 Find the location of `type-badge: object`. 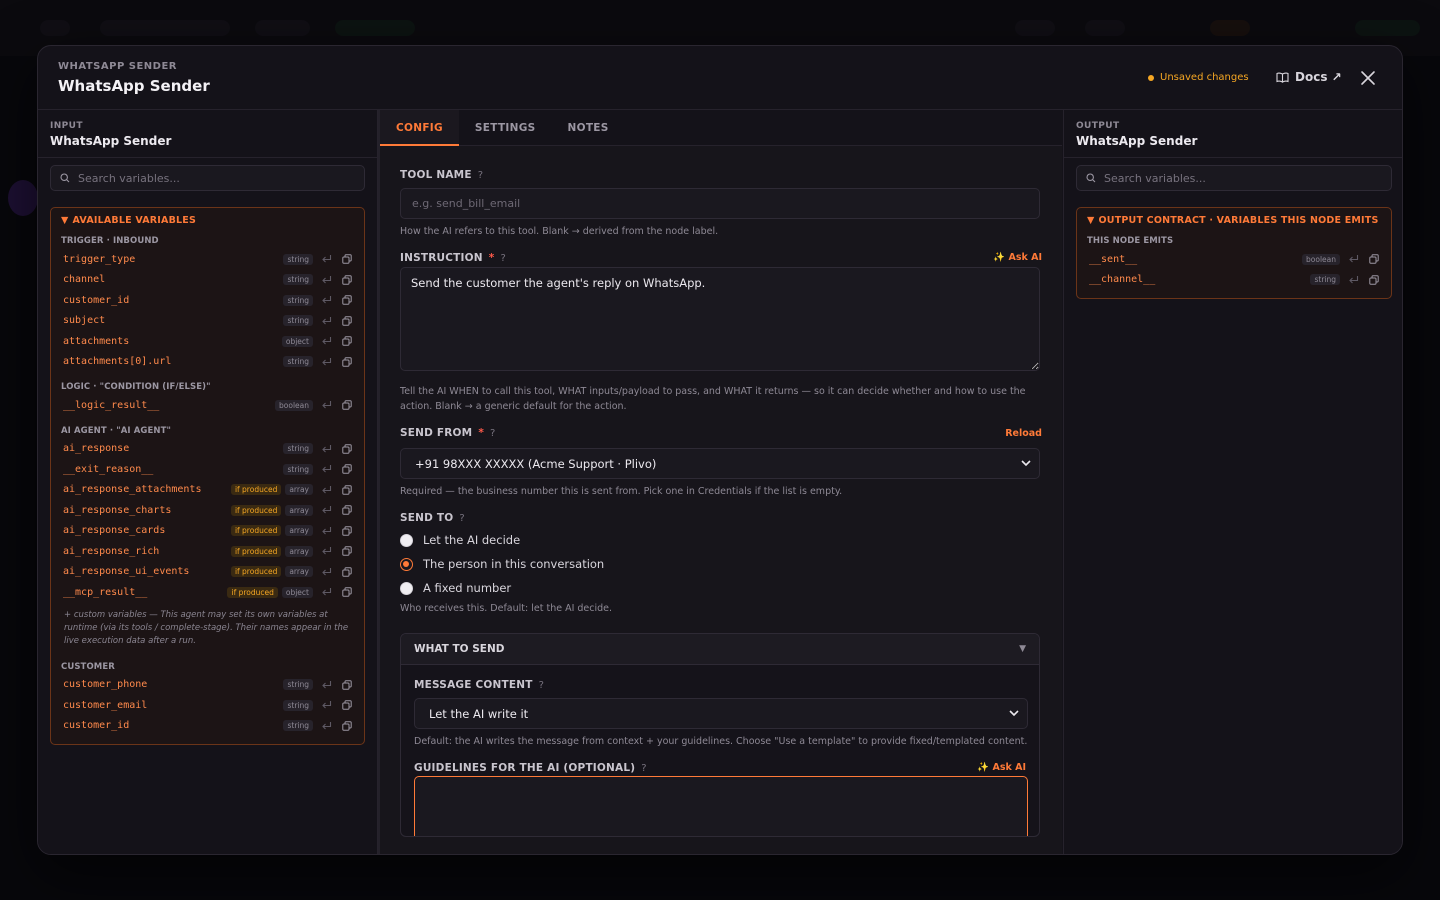

type-badge: object is located at coordinates (297, 341).